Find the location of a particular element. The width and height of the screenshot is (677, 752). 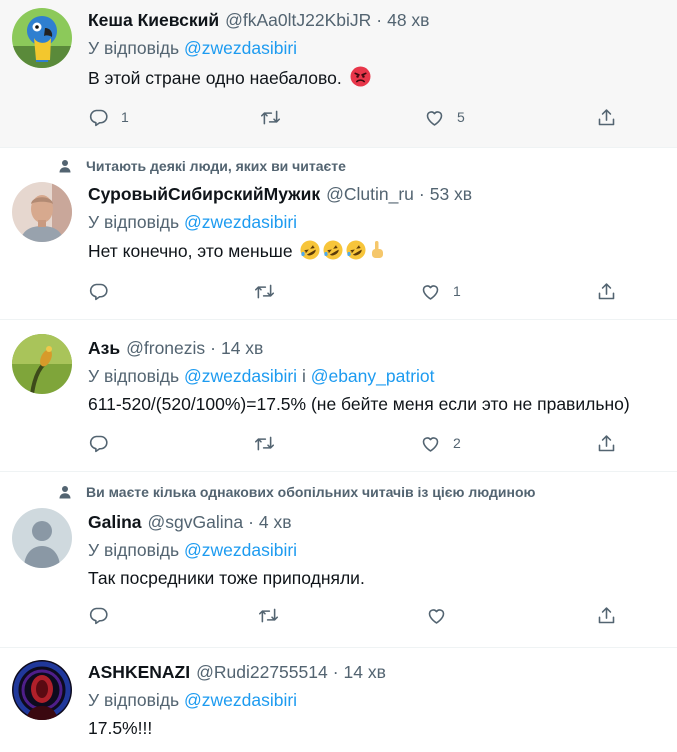

tweet-text-content: Так посредники тоже приподняли. is located at coordinates (226, 578).